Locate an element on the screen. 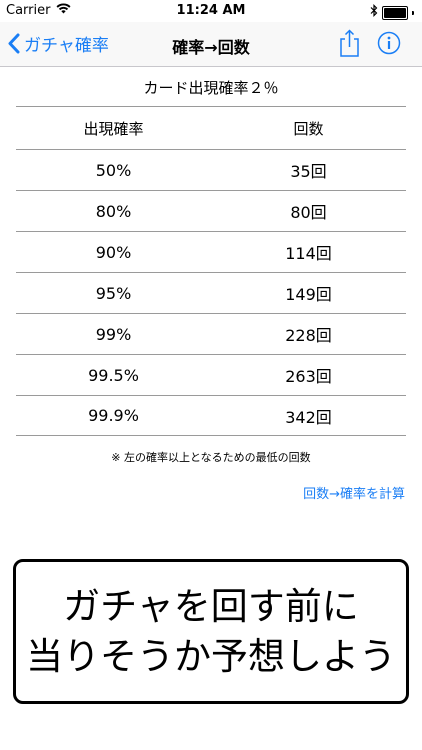 This screenshot has height=750, width=422. count-cell: 228回 is located at coordinates (308, 335).